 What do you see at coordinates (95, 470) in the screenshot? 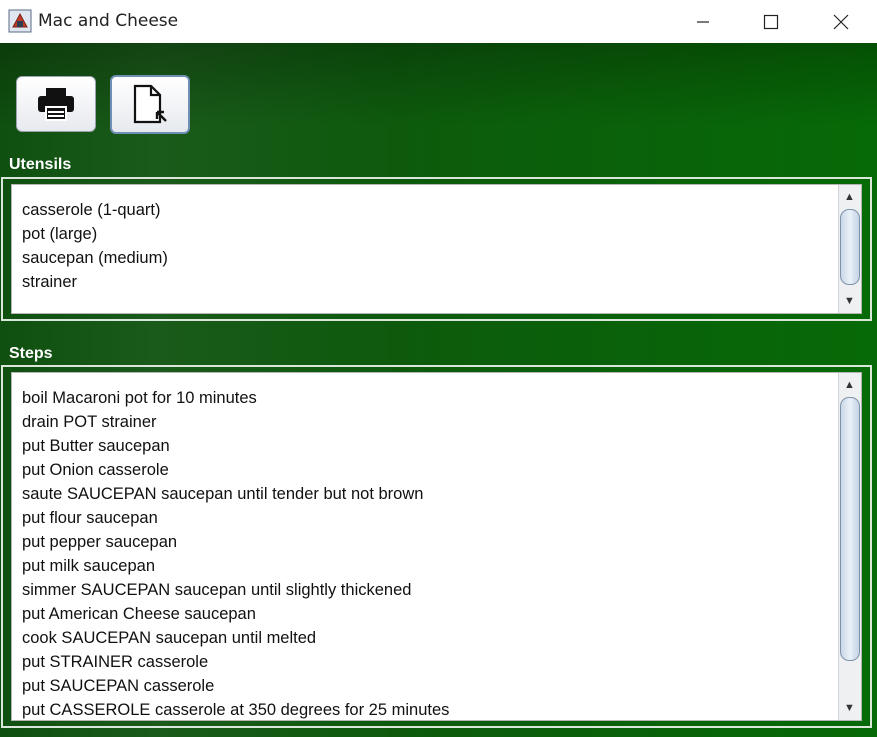
I see `list-item: put Onion casserole` at bounding box center [95, 470].